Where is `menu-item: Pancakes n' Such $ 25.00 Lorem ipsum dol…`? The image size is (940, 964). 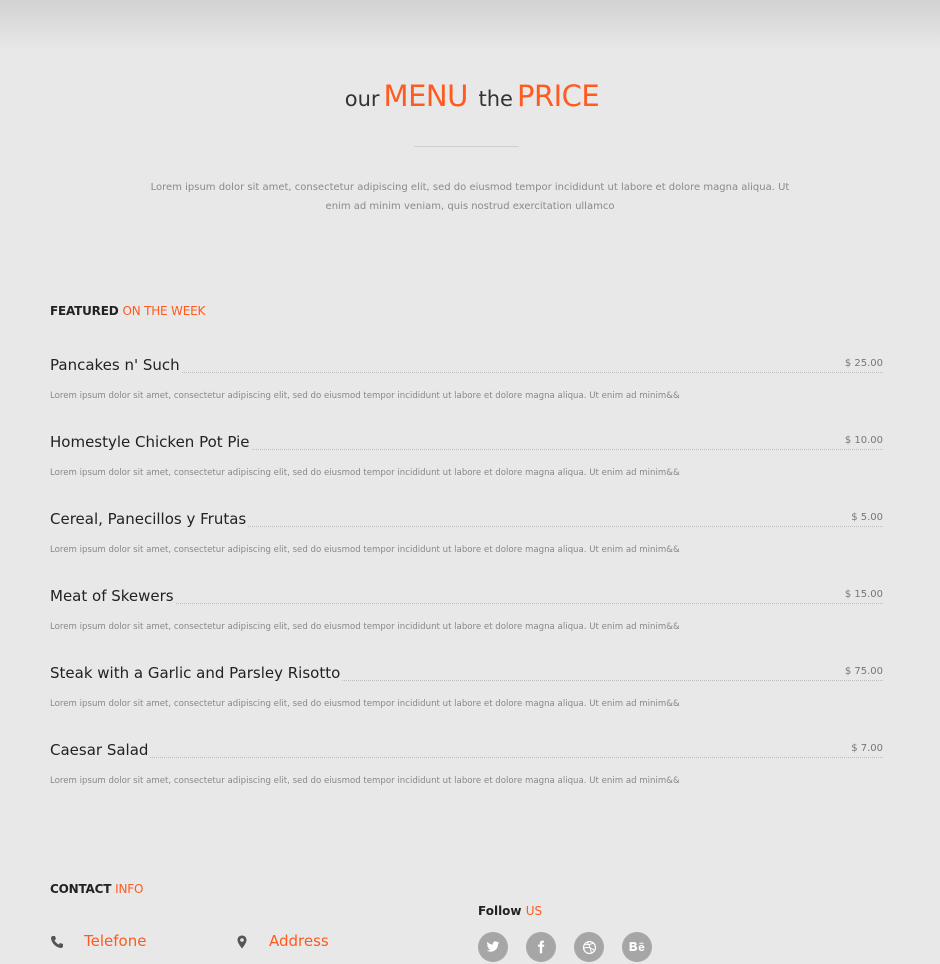
menu-item: Pancakes n' Such $ 25.00 Lorem ipsum dol… is located at coordinates (466, 390).